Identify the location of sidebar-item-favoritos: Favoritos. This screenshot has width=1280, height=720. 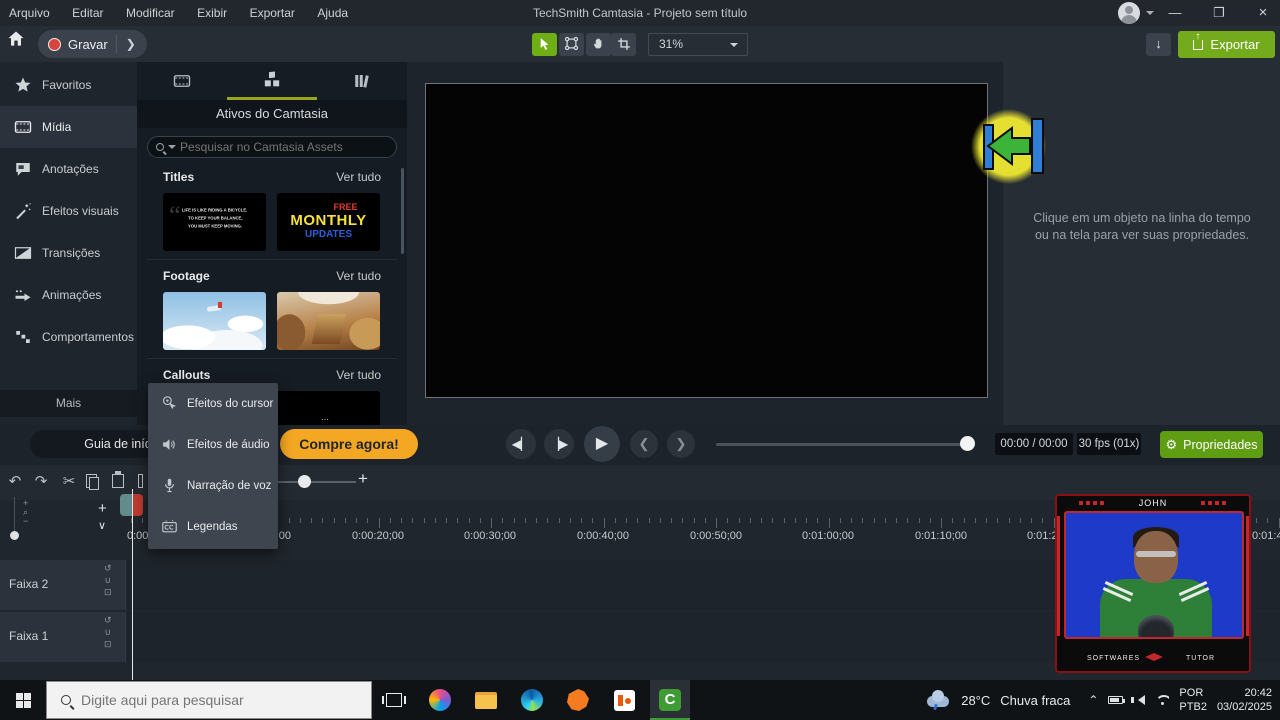
(68, 85).